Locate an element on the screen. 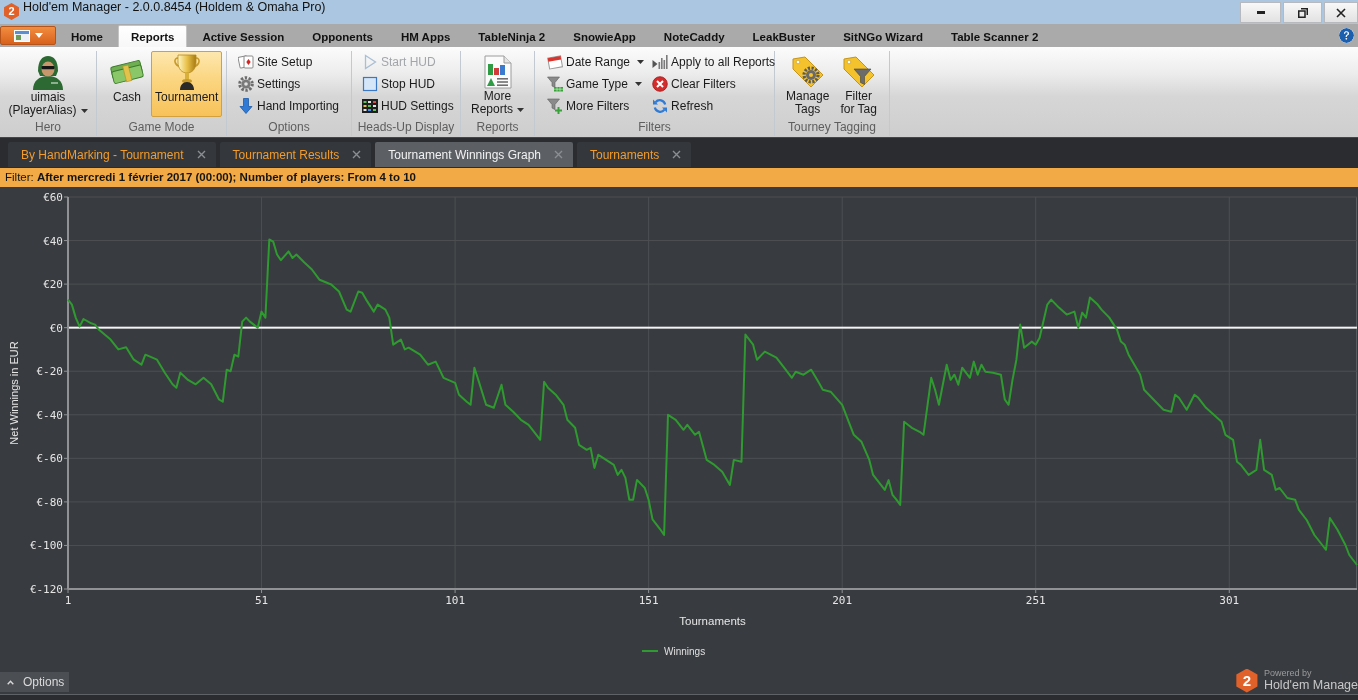 Image resolution: width=1358 pixels, height=700 pixels. chevron-up-icon is located at coordinates (10, 682).